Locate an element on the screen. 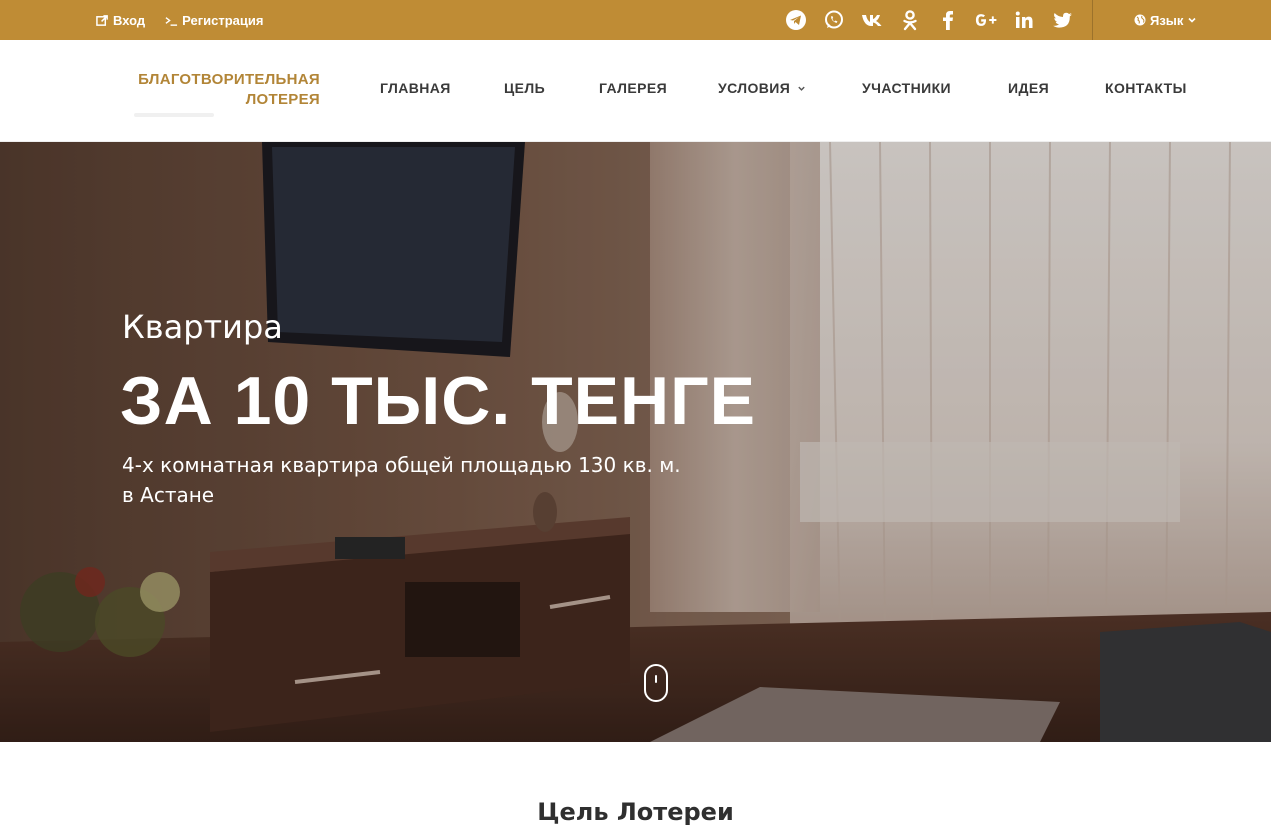 The height and width of the screenshot is (838, 1271). twitter-icon is located at coordinates (1062, 20).